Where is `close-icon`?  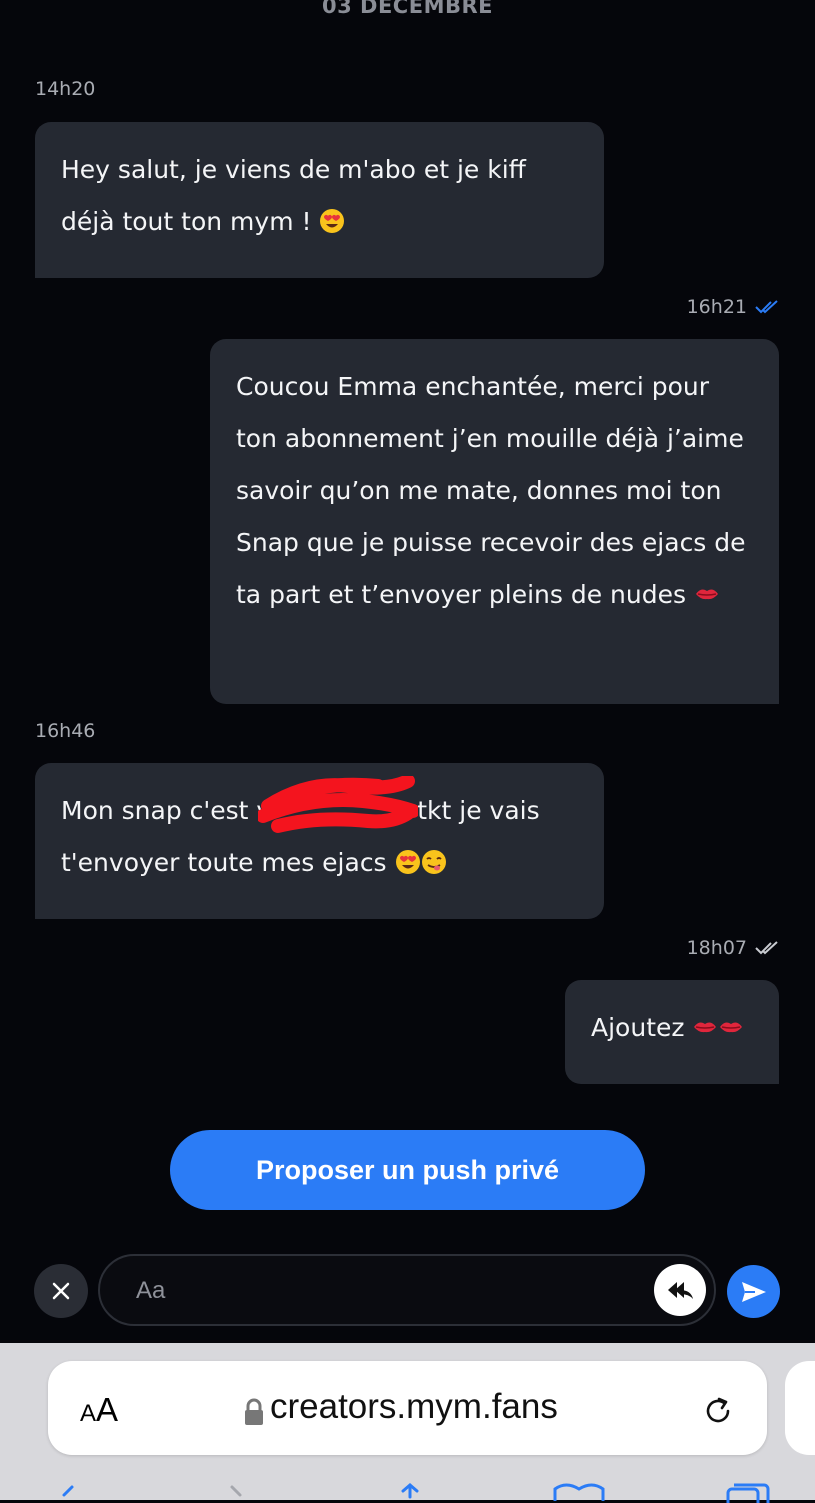
close-icon is located at coordinates (61, 1291).